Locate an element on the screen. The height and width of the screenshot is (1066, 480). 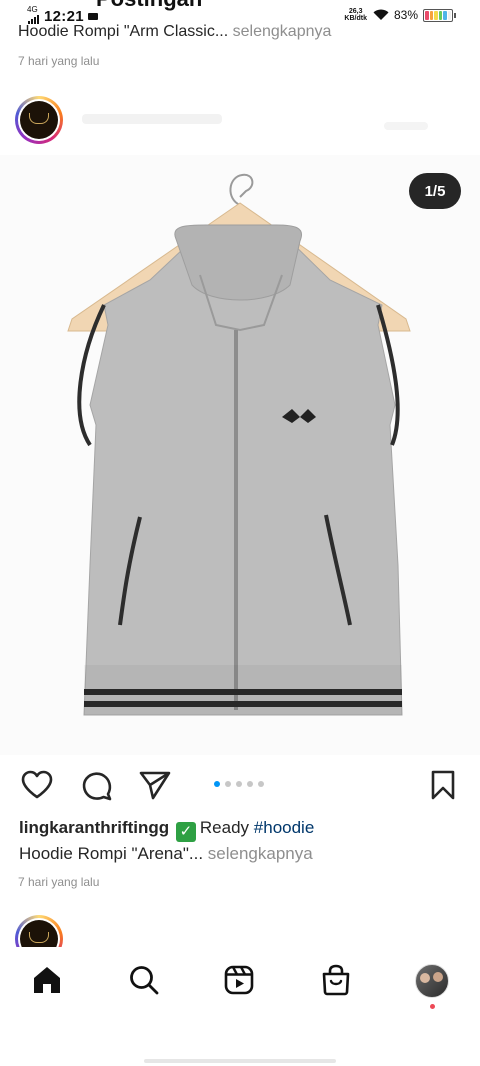
shop-icon is located at coordinates (336, 980).